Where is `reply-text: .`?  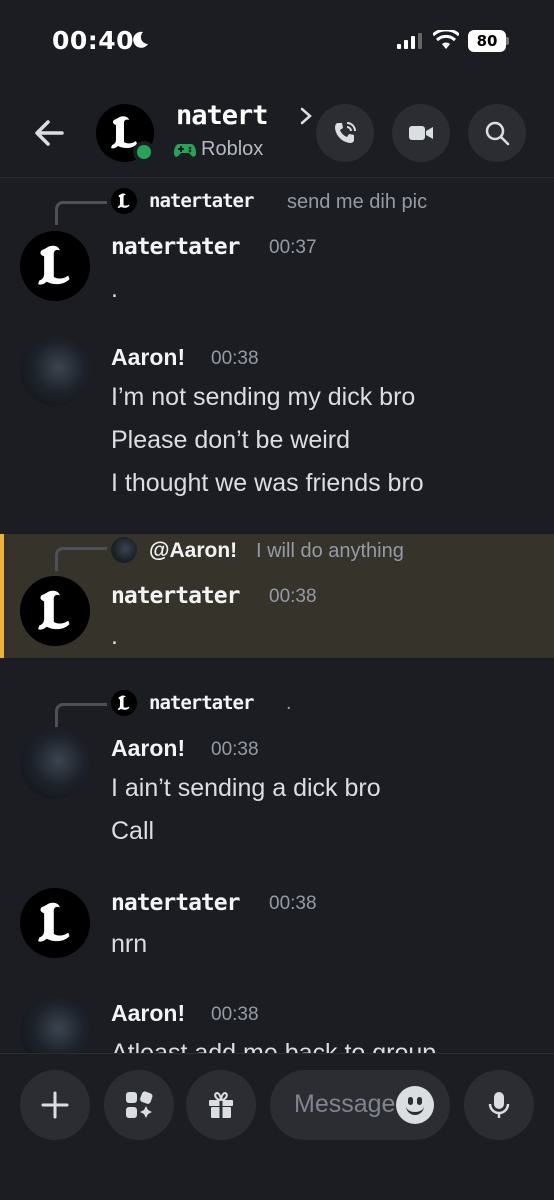
reply-text: . is located at coordinates (289, 703).